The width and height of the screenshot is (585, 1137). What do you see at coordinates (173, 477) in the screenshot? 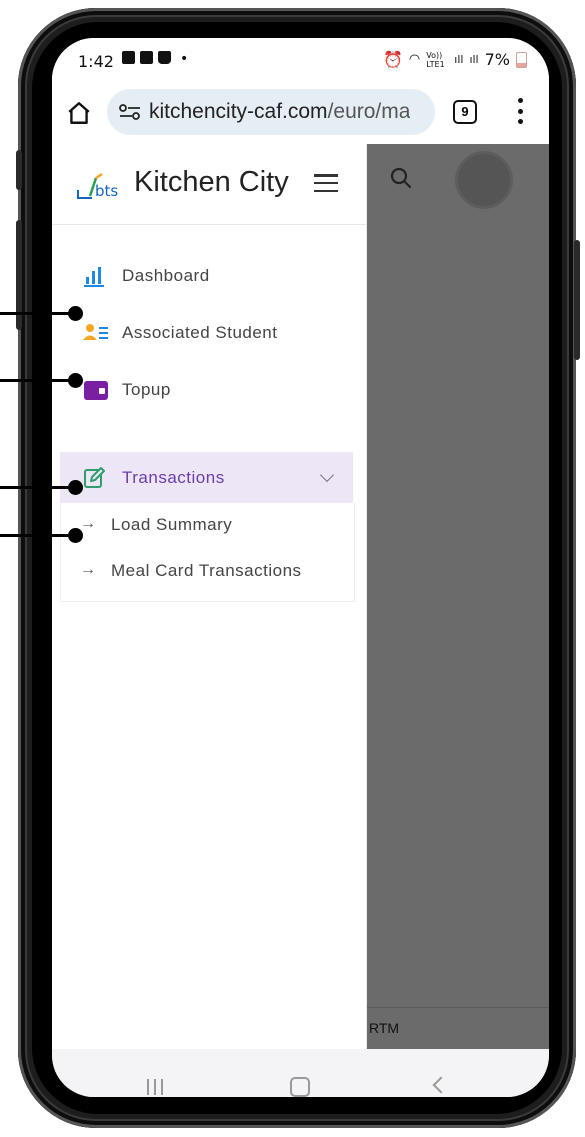
I see `sidebar-item-label: Transactions` at bounding box center [173, 477].